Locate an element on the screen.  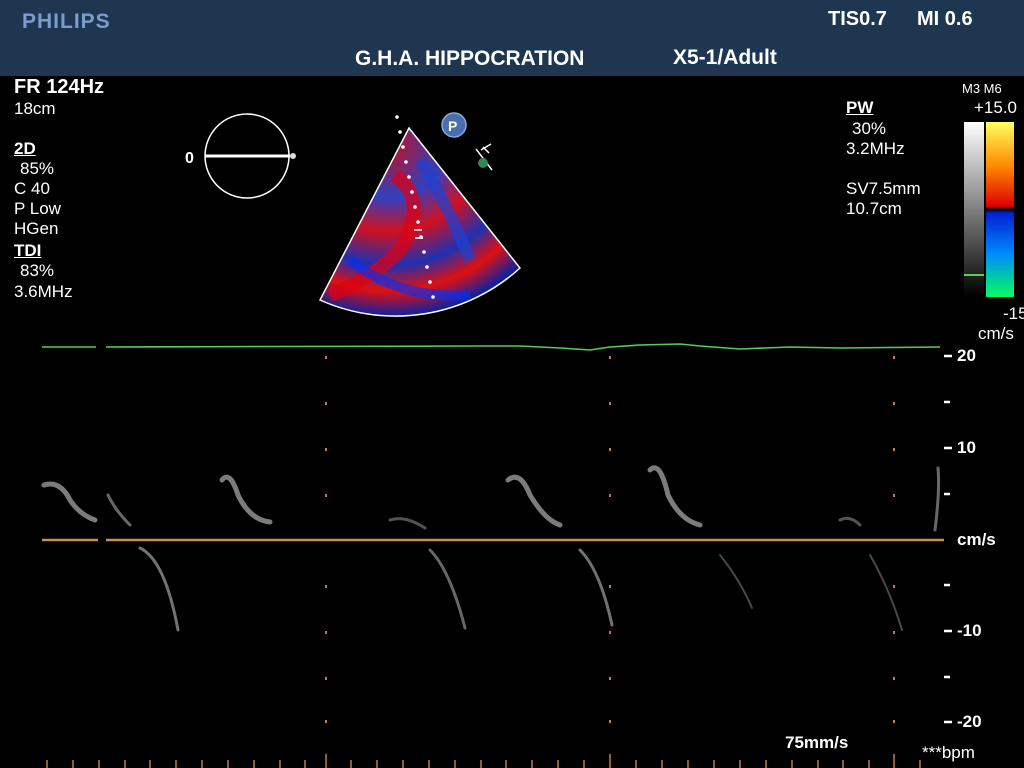
time-axis-ticks is located at coordinates (483, 761).